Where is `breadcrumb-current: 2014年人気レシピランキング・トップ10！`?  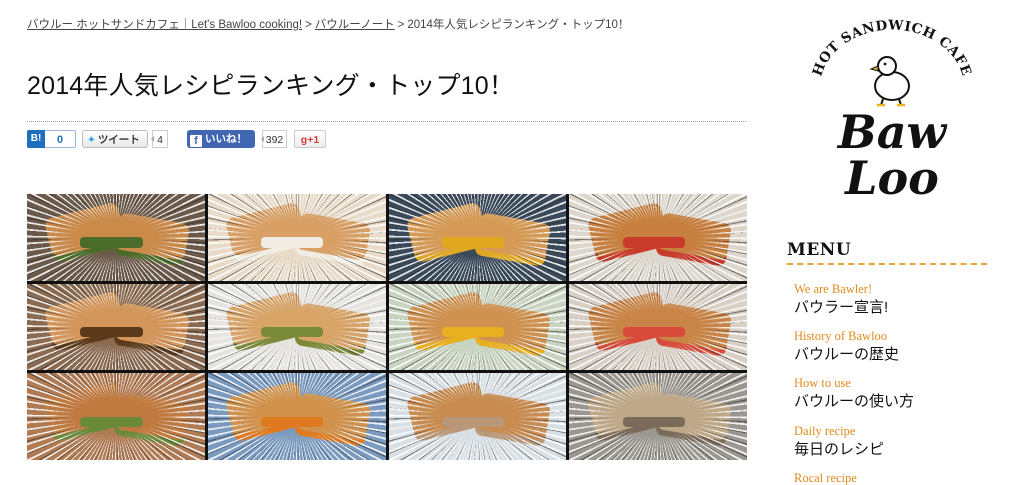 breadcrumb-current: 2014年人気レシピランキング・トップ10！ is located at coordinates (518, 25).